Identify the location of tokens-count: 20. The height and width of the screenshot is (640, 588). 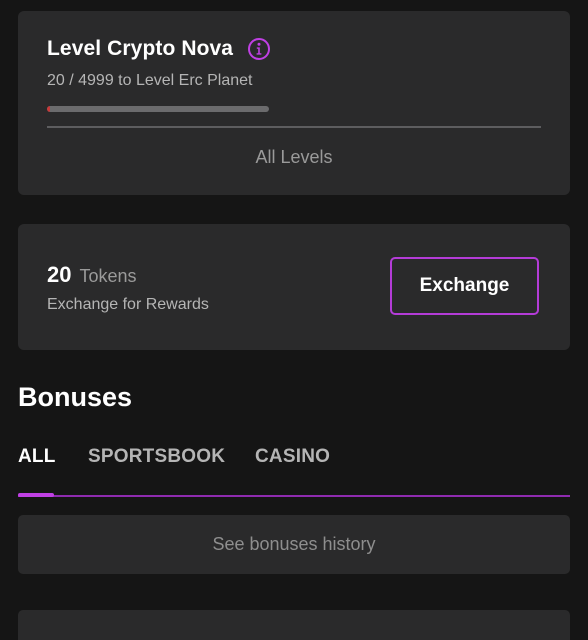
(59, 274).